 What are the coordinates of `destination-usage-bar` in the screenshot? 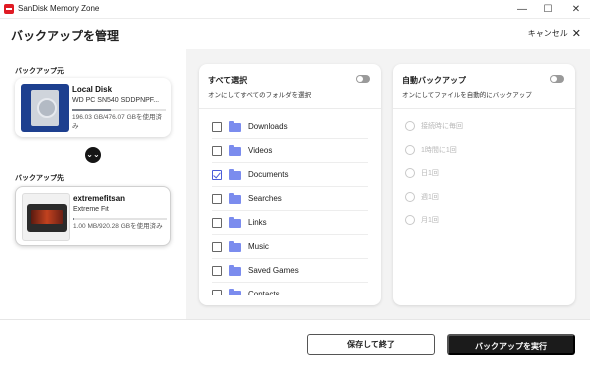 It's located at (120, 219).